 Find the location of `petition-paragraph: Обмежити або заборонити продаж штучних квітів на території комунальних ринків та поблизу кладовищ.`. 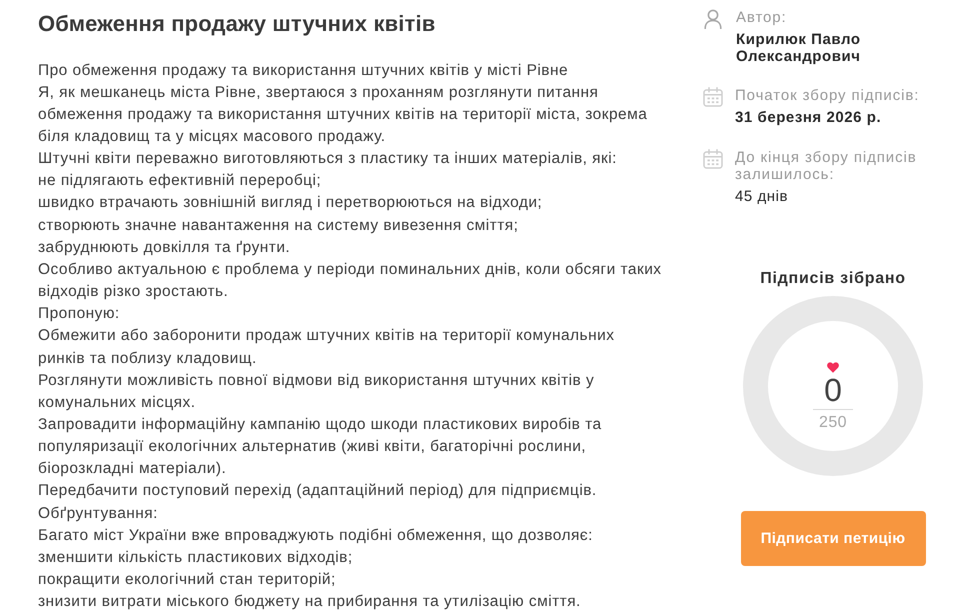

petition-paragraph: Обмежити або заборонити продаж штучних квітів на території комунальних ринків та поблизу кладовищ. is located at coordinates (327, 347).